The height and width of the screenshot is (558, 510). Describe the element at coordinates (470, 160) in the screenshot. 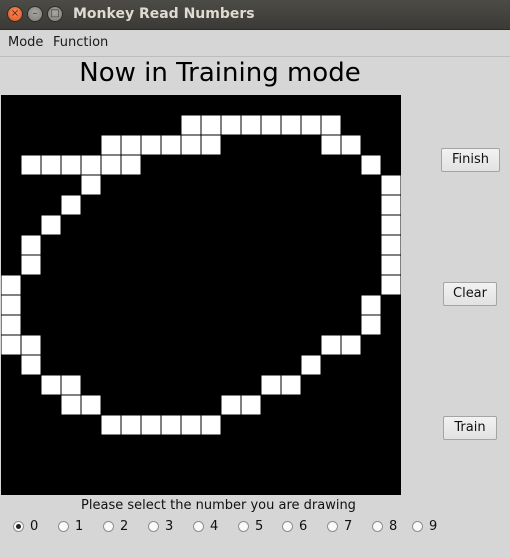

I see `finish-button: Finish` at that location.